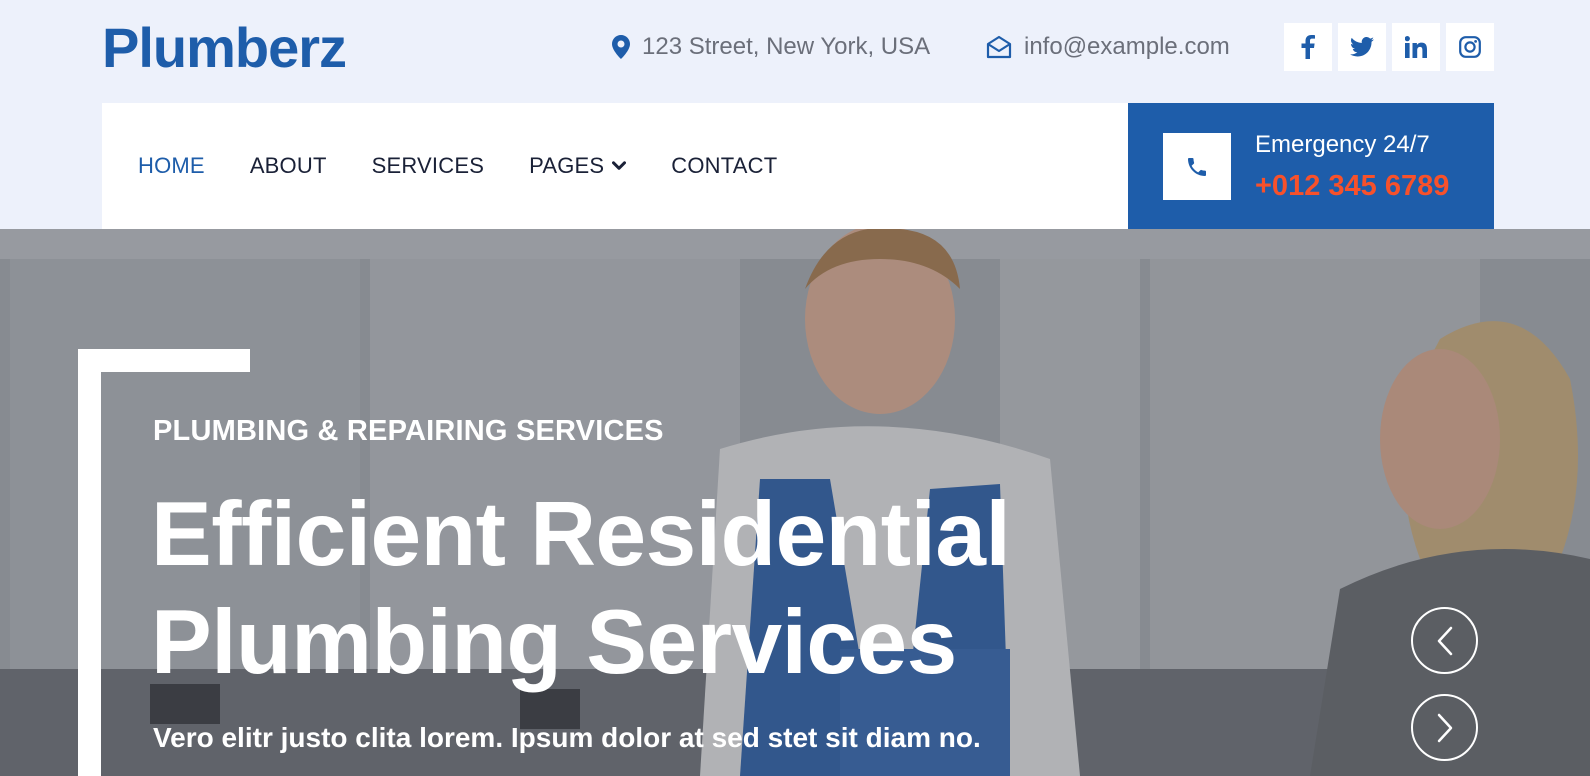 Image resolution: width=1590 pixels, height=776 pixels. I want to click on phone-icon, so click(1197, 166).